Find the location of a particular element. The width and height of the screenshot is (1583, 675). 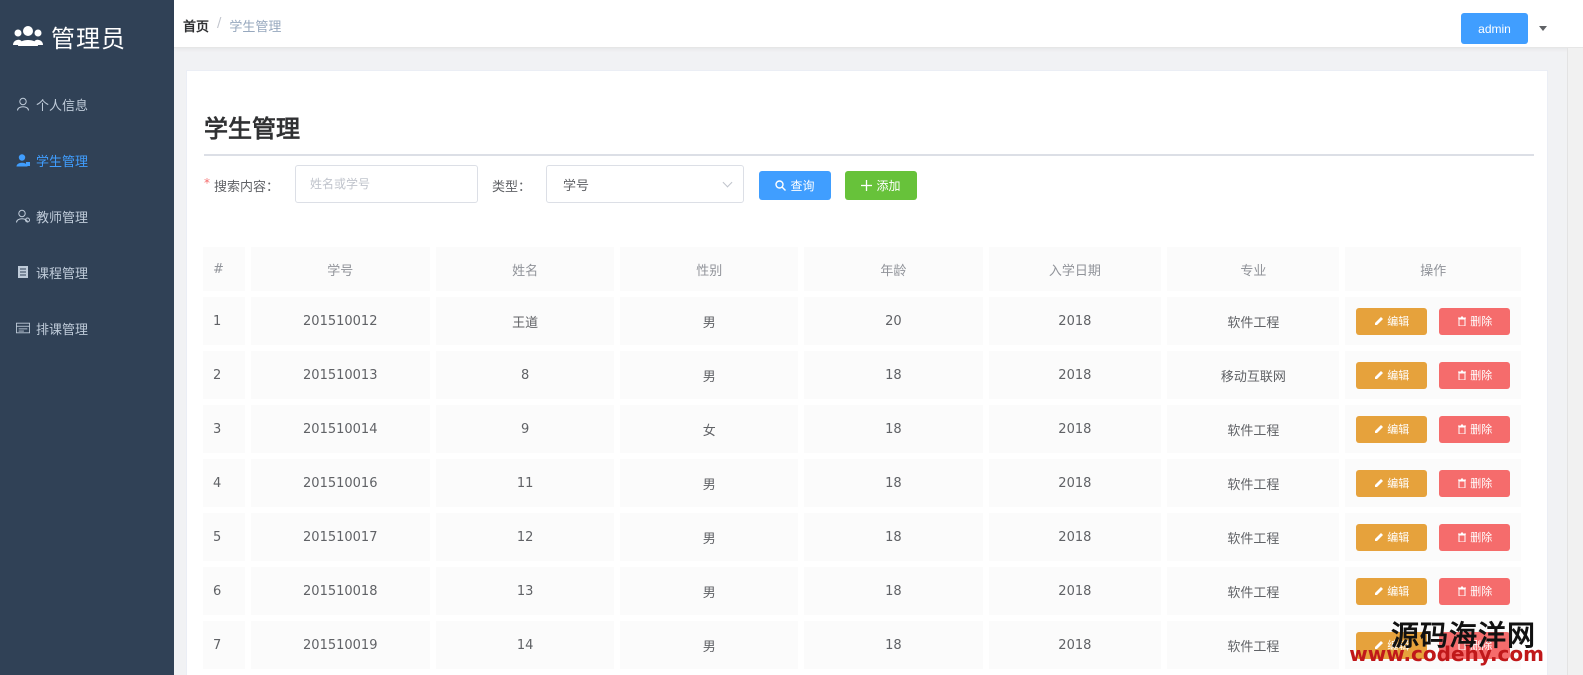

add-button: 添加 is located at coordinates (881, 185).